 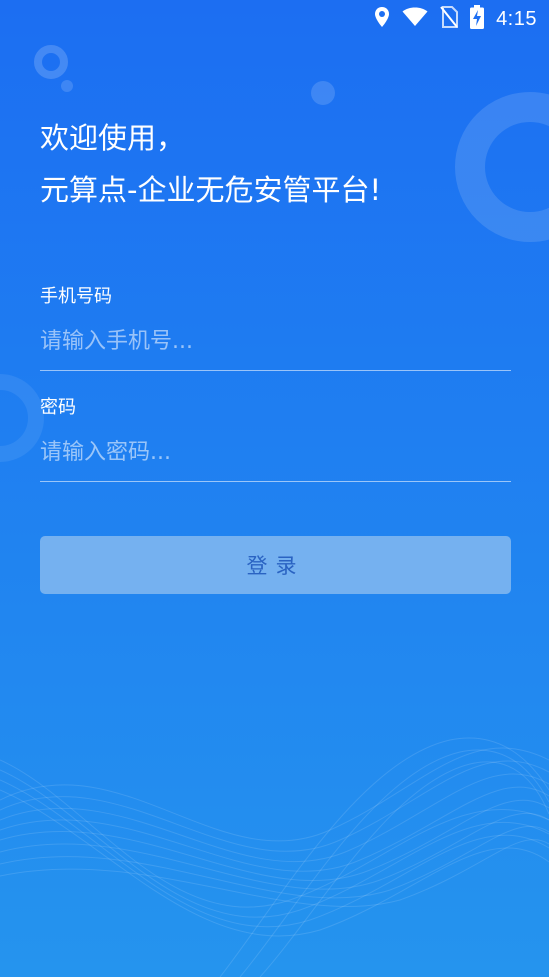 I want to click on location-icon, so click(x=382, y=19).